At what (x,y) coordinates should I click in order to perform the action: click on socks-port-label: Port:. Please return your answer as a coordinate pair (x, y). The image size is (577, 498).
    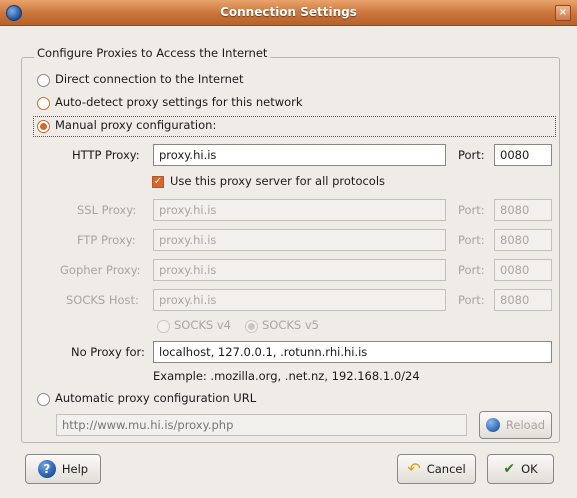
    Looking at the image, I should click on (471, 300).